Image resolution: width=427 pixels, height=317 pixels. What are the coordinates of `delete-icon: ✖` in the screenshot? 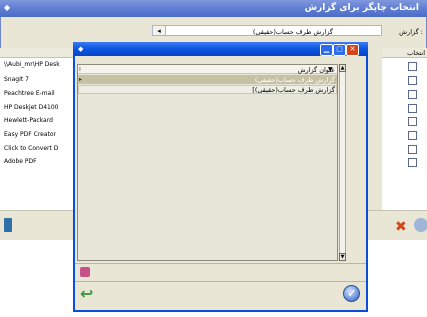 It's located at (401, 227).